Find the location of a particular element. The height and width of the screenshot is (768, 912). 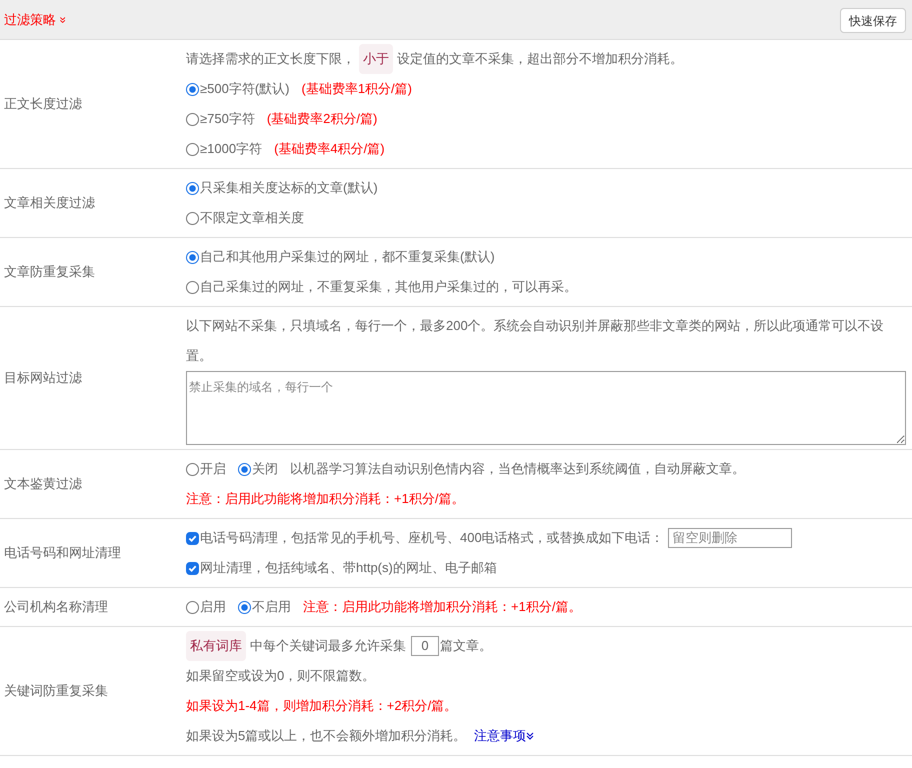

row-label: 公司机构名称清理 is located at coordinates (56, 607).